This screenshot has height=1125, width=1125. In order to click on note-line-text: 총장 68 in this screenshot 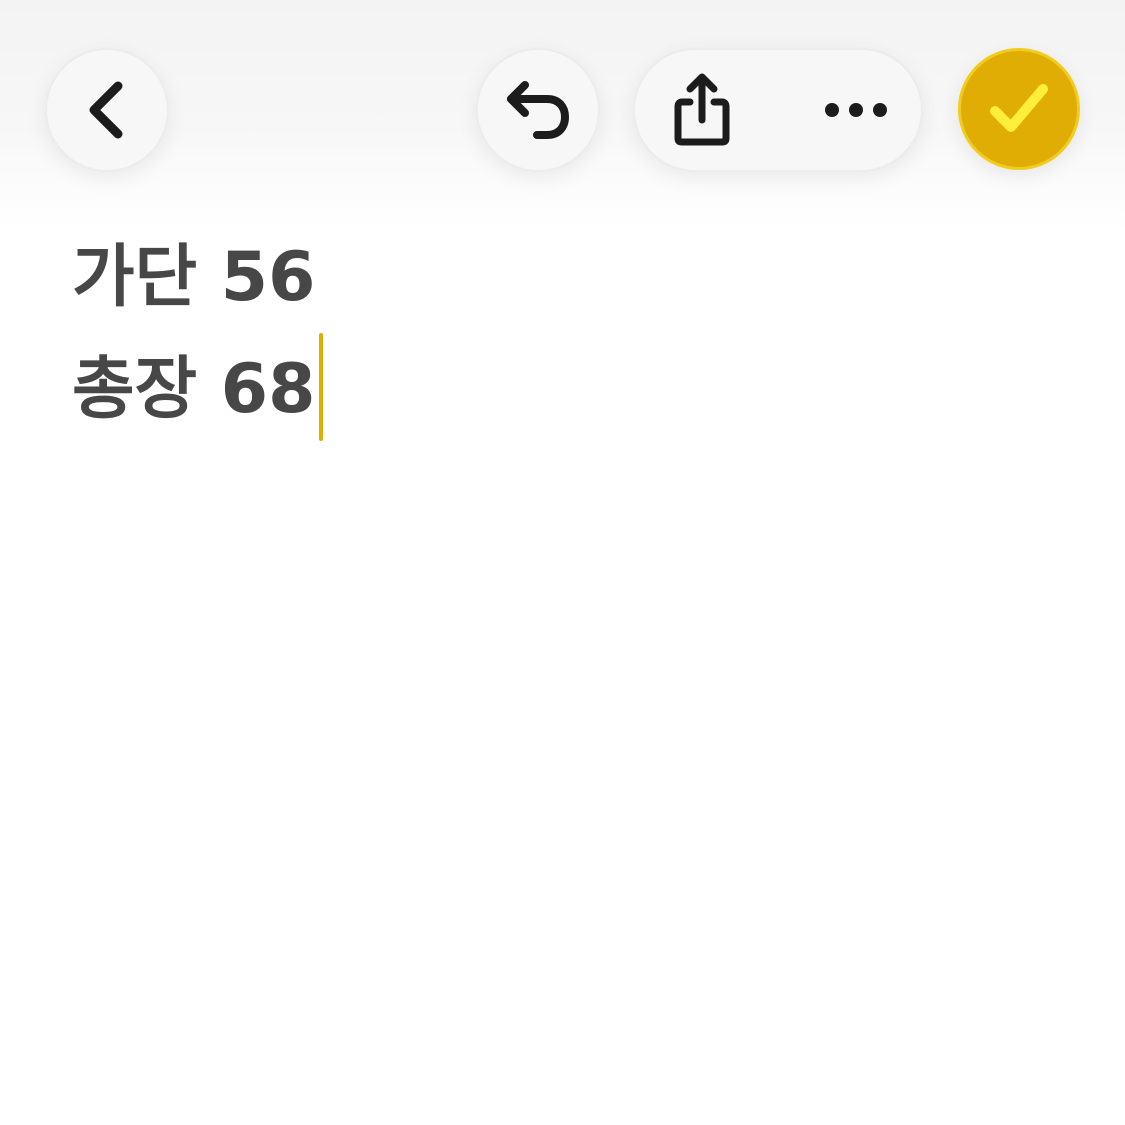, I will do `click(194, 389)`.